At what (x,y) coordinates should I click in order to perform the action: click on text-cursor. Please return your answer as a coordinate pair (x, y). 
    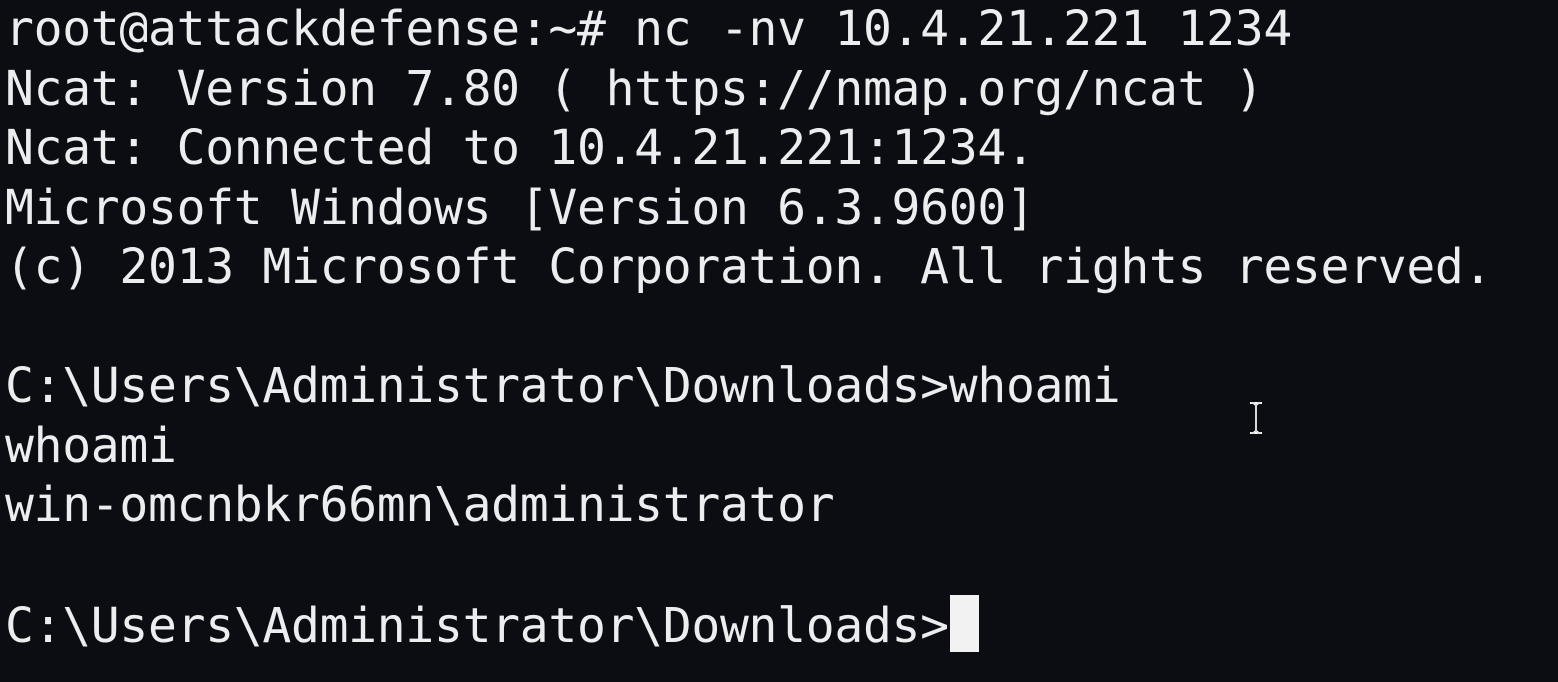
    Looking at the image, I should click on (964, 623).